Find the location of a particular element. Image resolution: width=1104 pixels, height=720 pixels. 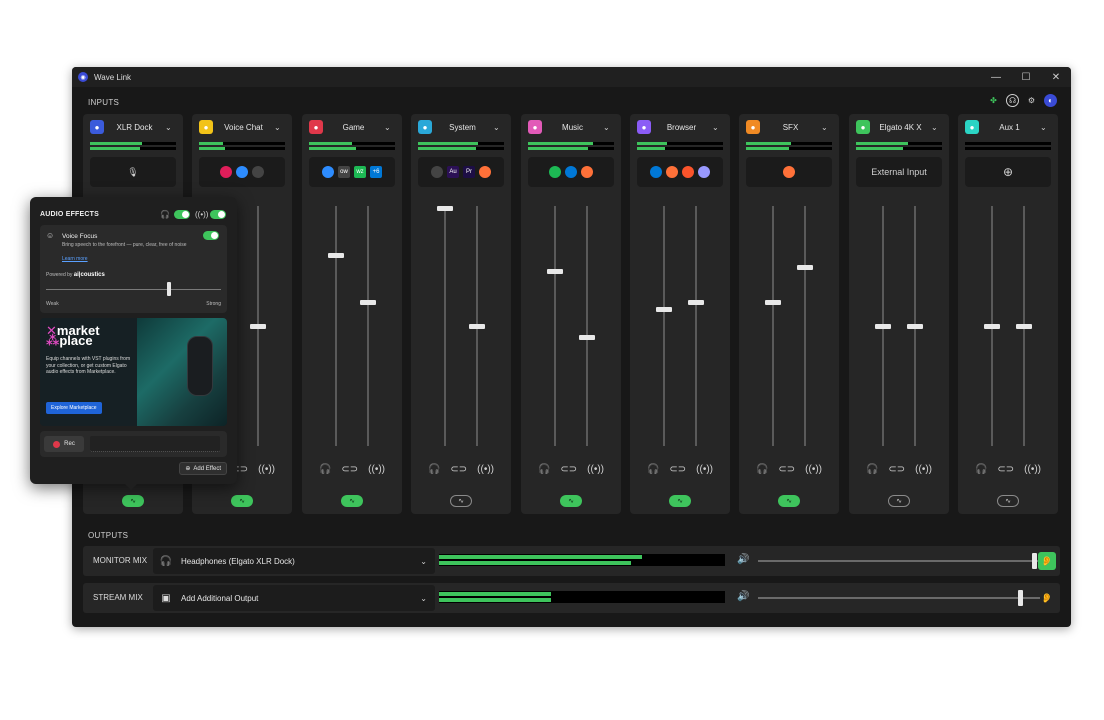

maximize-button: ☐ is located at coordinates (1026, 77).